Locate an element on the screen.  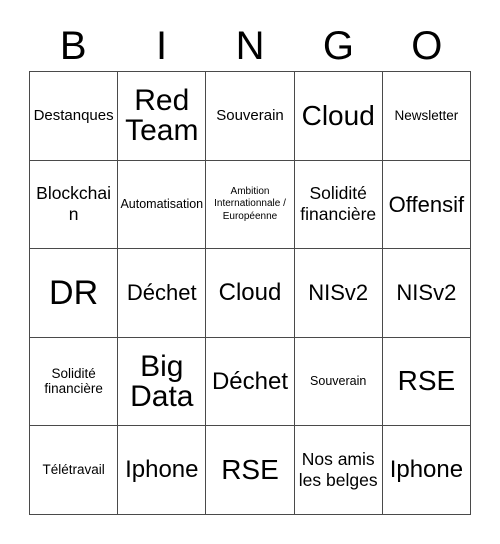
bingo-cell: Big Data is located at coordinates (162, 382).